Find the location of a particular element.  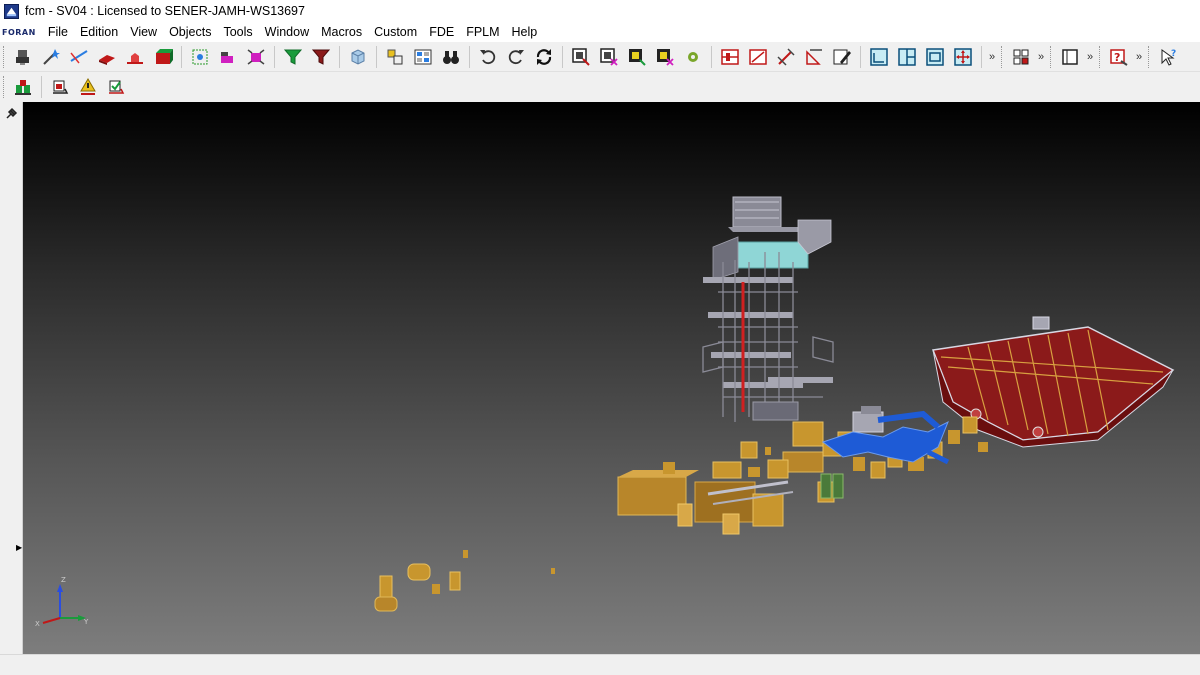

window-deselect-button is located at coordinates (609, 57).